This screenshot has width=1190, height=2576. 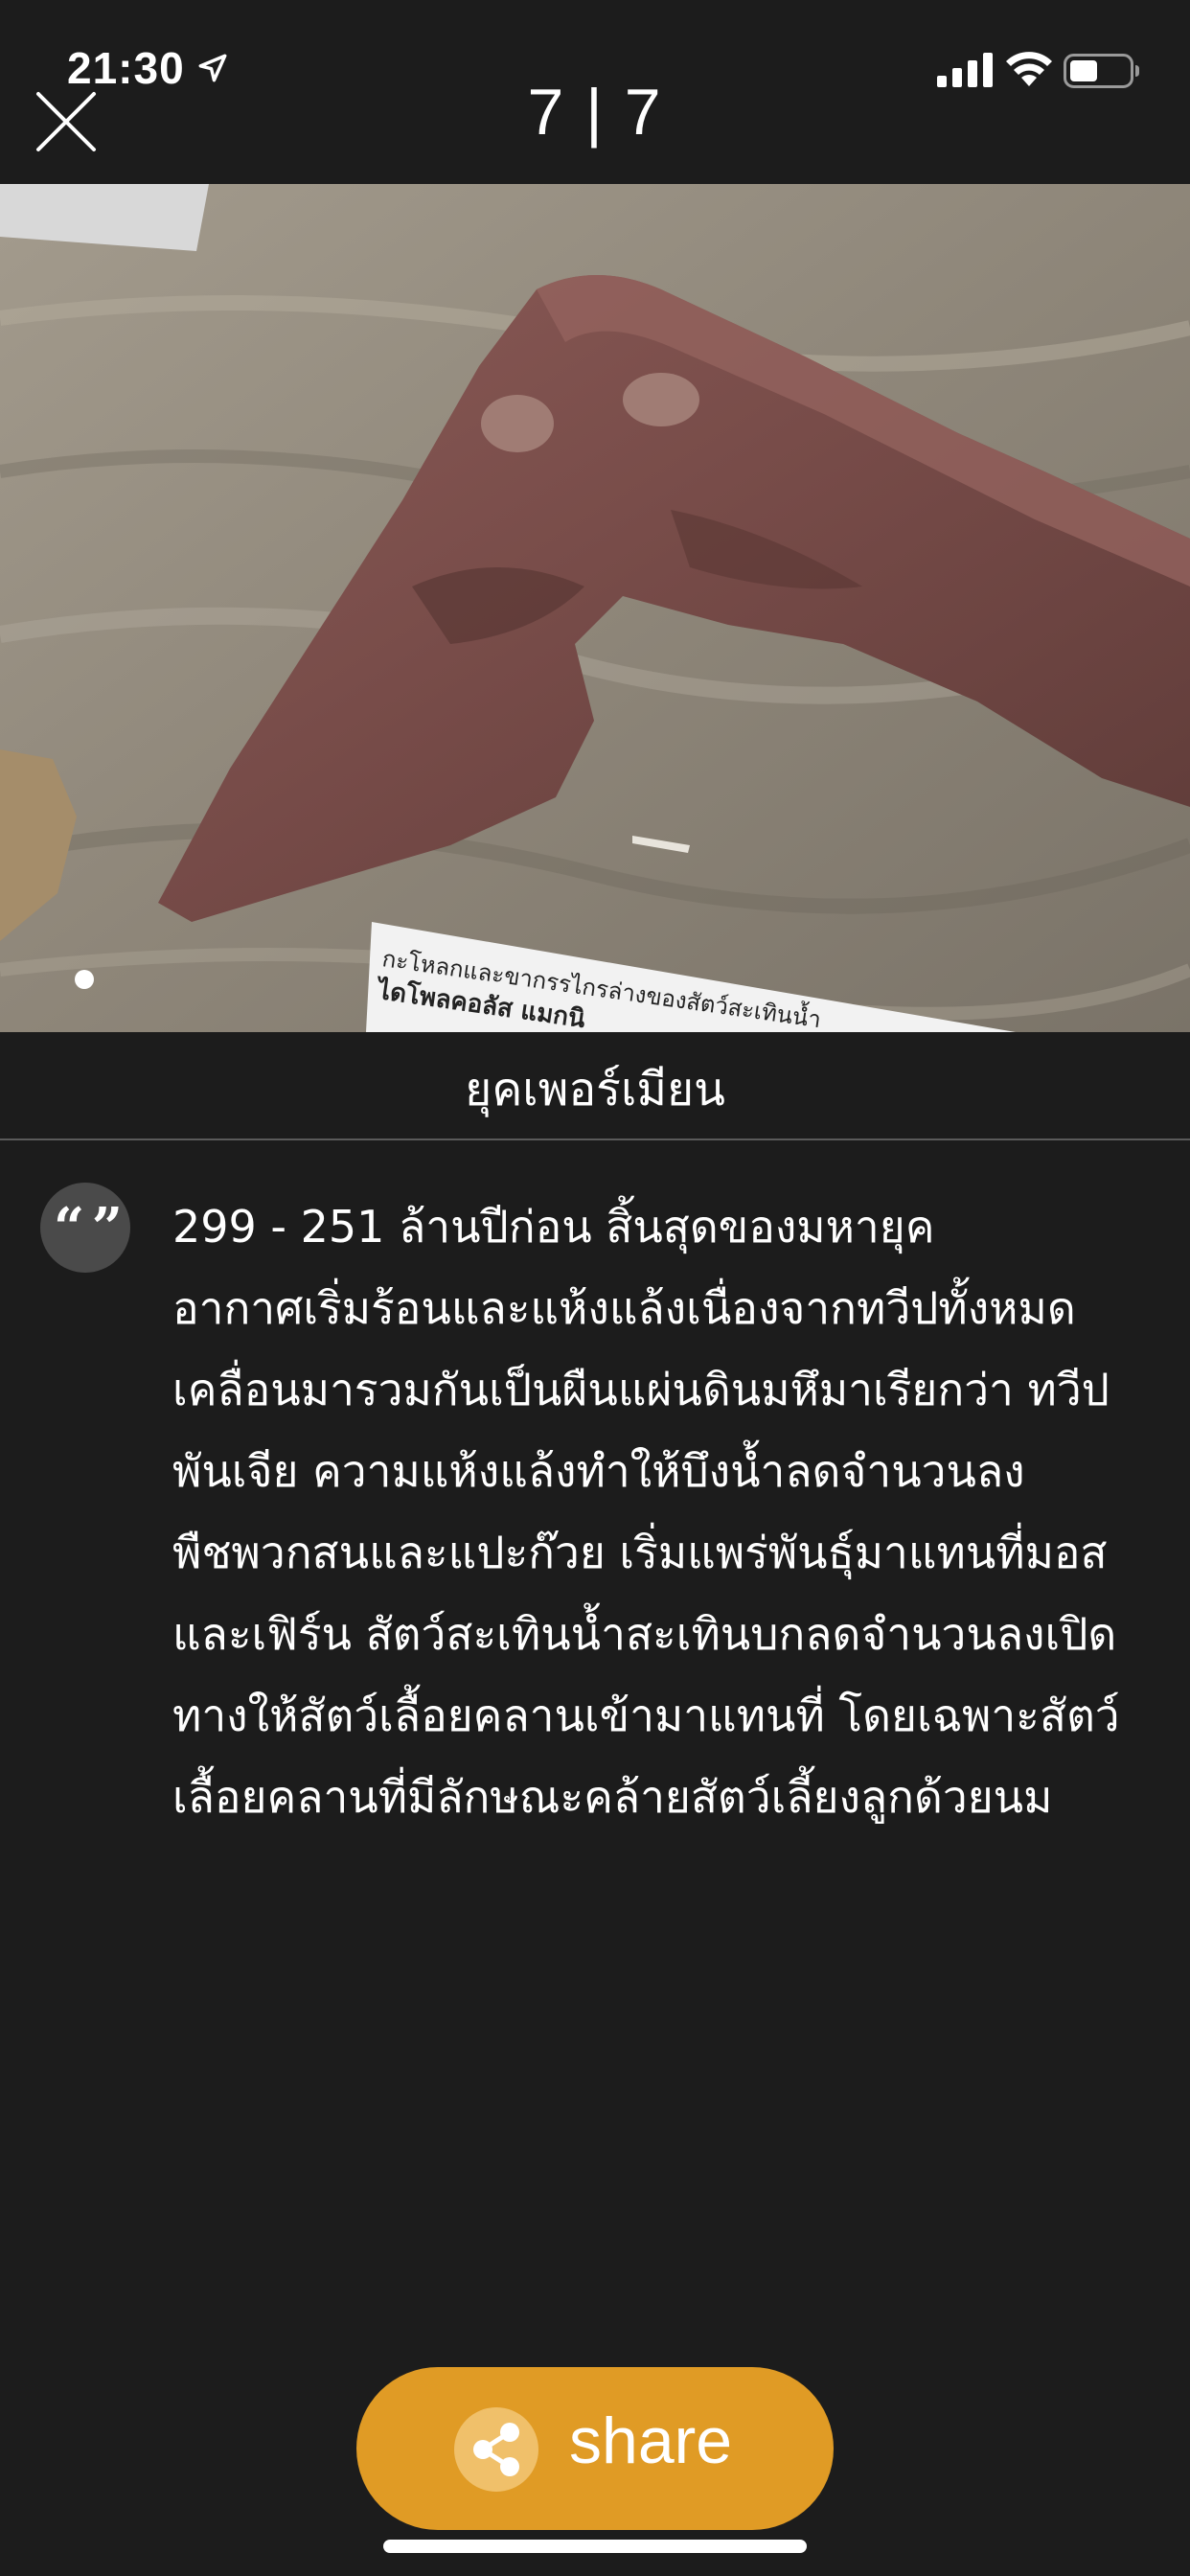 I want to click on location-arrow-icon, so click(x=213, y=68).